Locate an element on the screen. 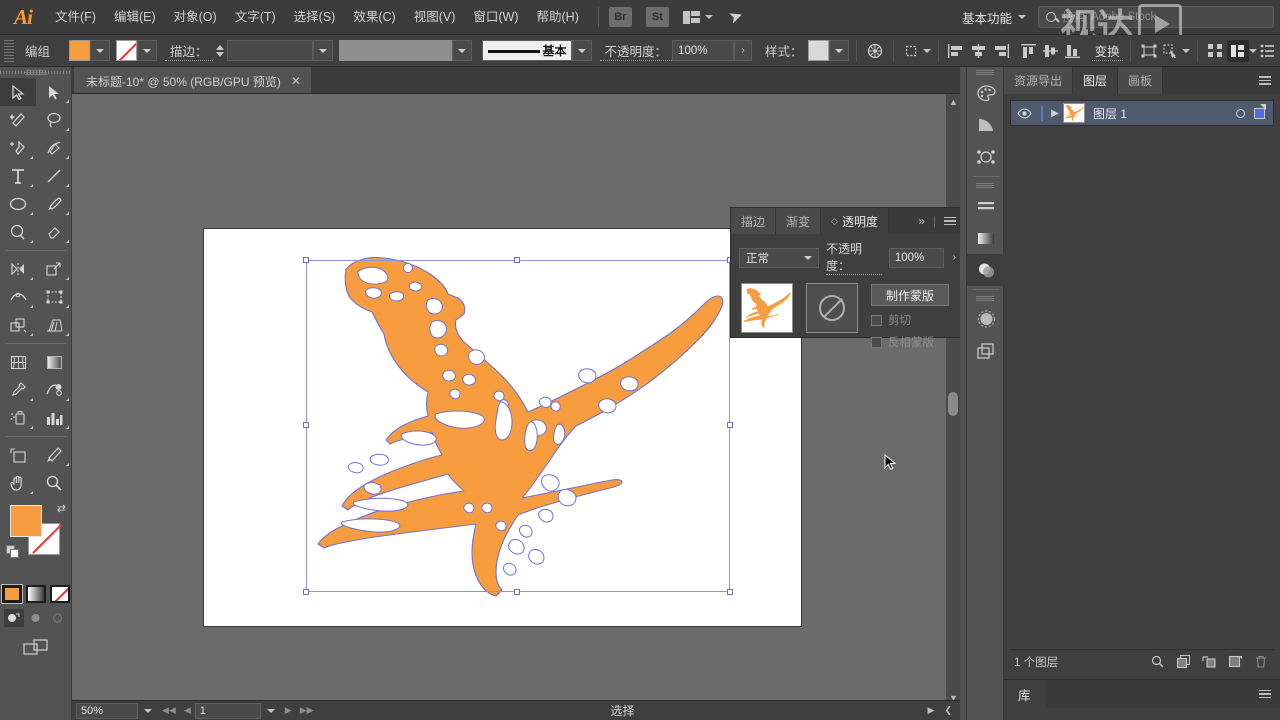  scale-tool is located at coordinates (54, 269).